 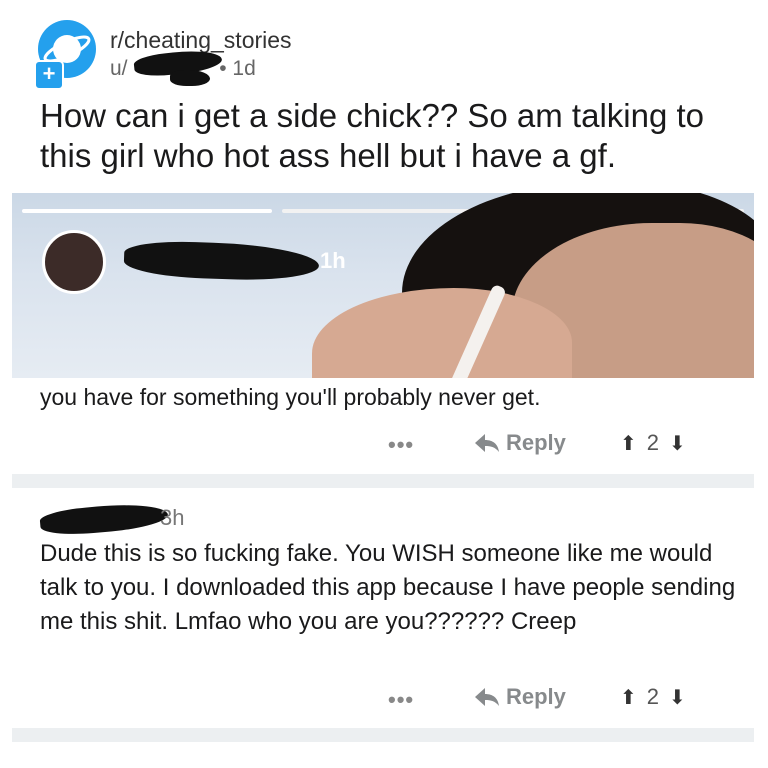 I want to click on story-progress-bar, so click(x=147, y=211).